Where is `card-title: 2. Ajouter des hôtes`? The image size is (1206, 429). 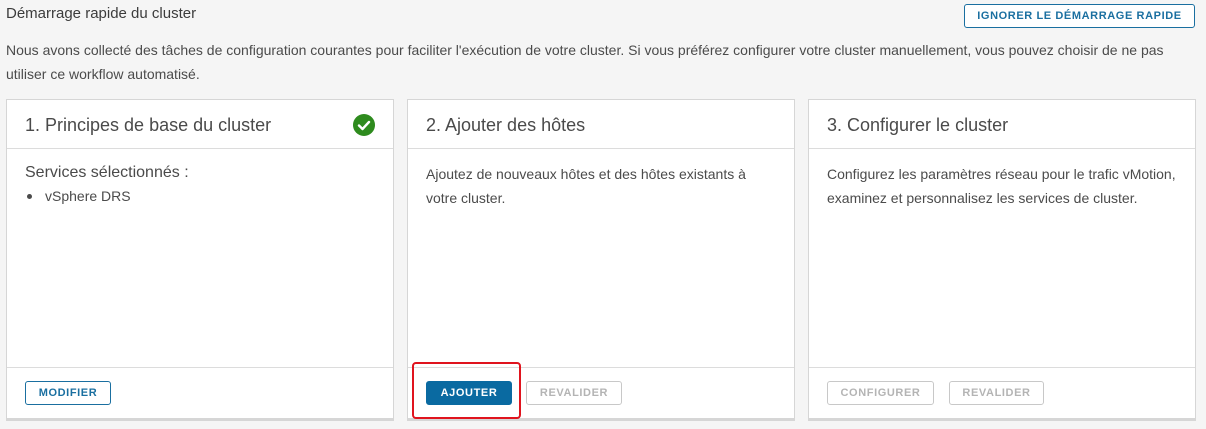
card-title: 2. Ajouter des hôtes is located at coordinates (506, 125).